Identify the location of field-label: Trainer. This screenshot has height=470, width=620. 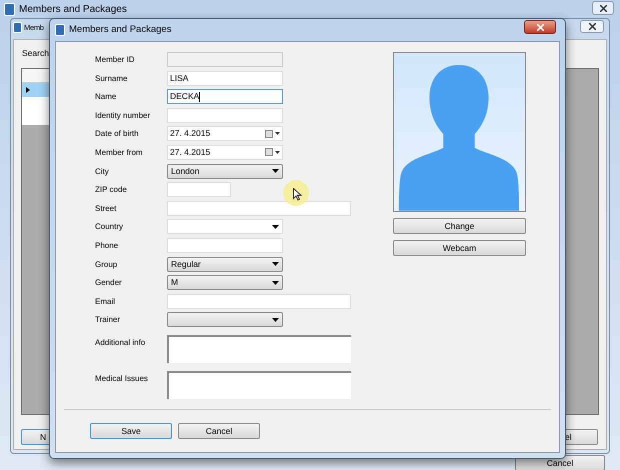
(108, 320).